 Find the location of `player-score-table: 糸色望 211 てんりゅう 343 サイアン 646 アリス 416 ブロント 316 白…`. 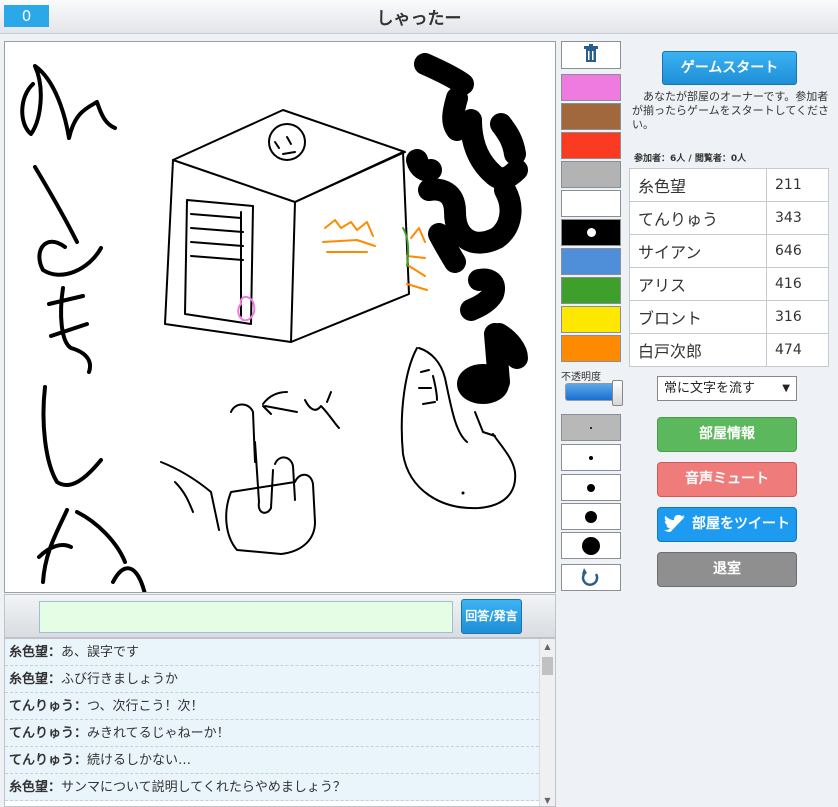

player-score-table: 糸色望 211 てんりゅう 343 サイアン 646 アリス 416 ブロント 316 白… is located at coordinates (729, 267).